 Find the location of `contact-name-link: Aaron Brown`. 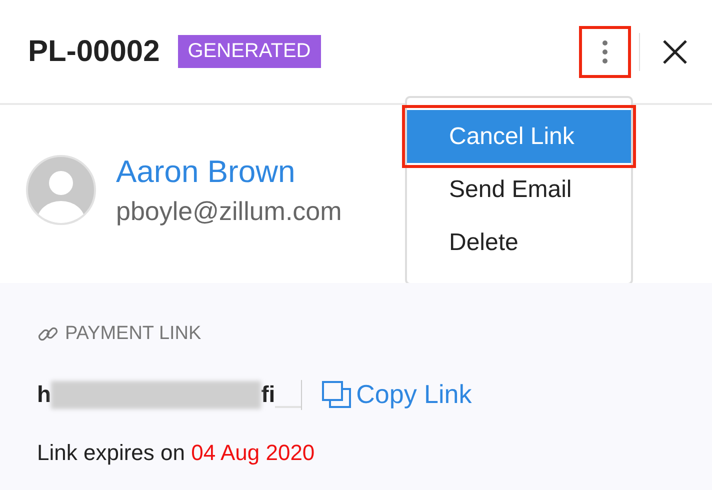

contact-name-link: Aaron Brown is located at coordinates (229, 172).